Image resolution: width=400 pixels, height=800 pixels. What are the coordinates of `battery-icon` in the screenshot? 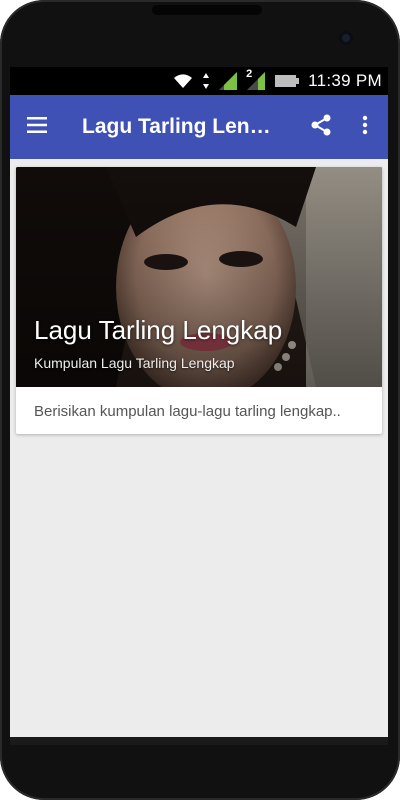 It's located at (287, 81).